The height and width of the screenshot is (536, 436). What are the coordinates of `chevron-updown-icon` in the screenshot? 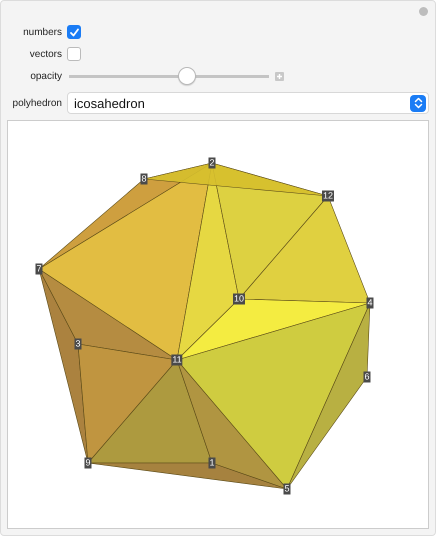 It's located at (418, 103).